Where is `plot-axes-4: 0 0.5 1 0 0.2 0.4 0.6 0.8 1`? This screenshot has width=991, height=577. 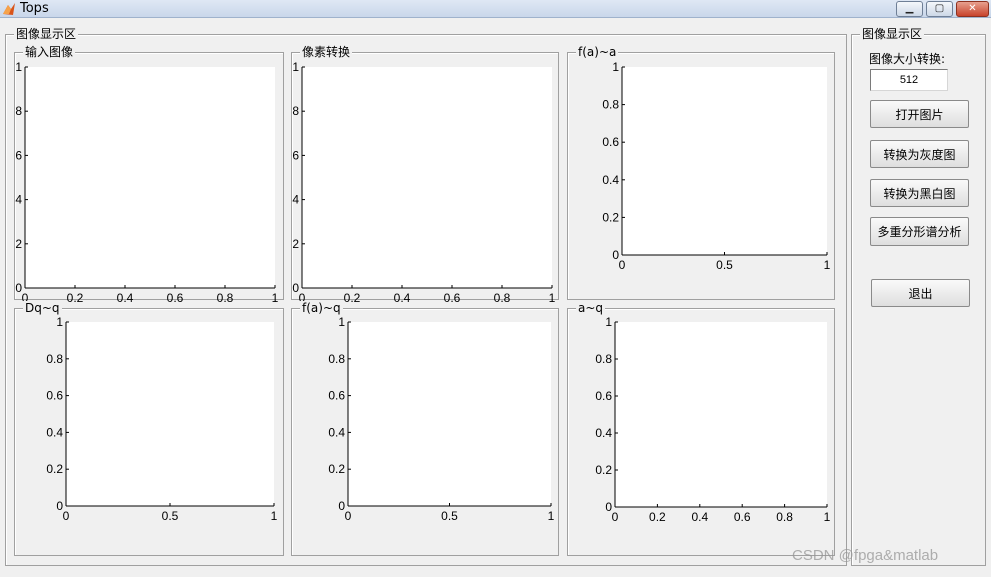
plot-axes-4: 0 0.5 1 0 0.2 0.4 0.6 0.8 1 is located at coordinates (161, 419).